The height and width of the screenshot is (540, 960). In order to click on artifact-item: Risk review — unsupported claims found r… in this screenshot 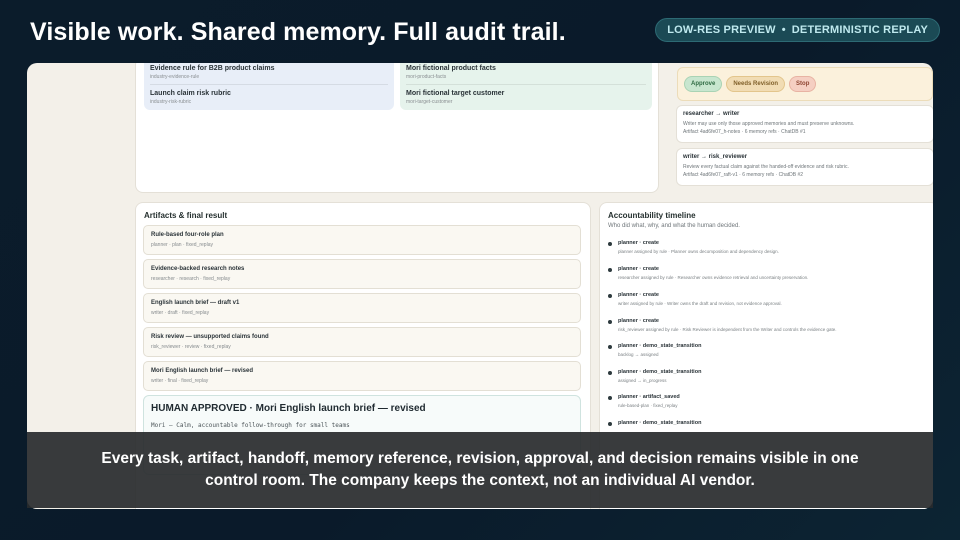, I will do `click(362, 342)`.